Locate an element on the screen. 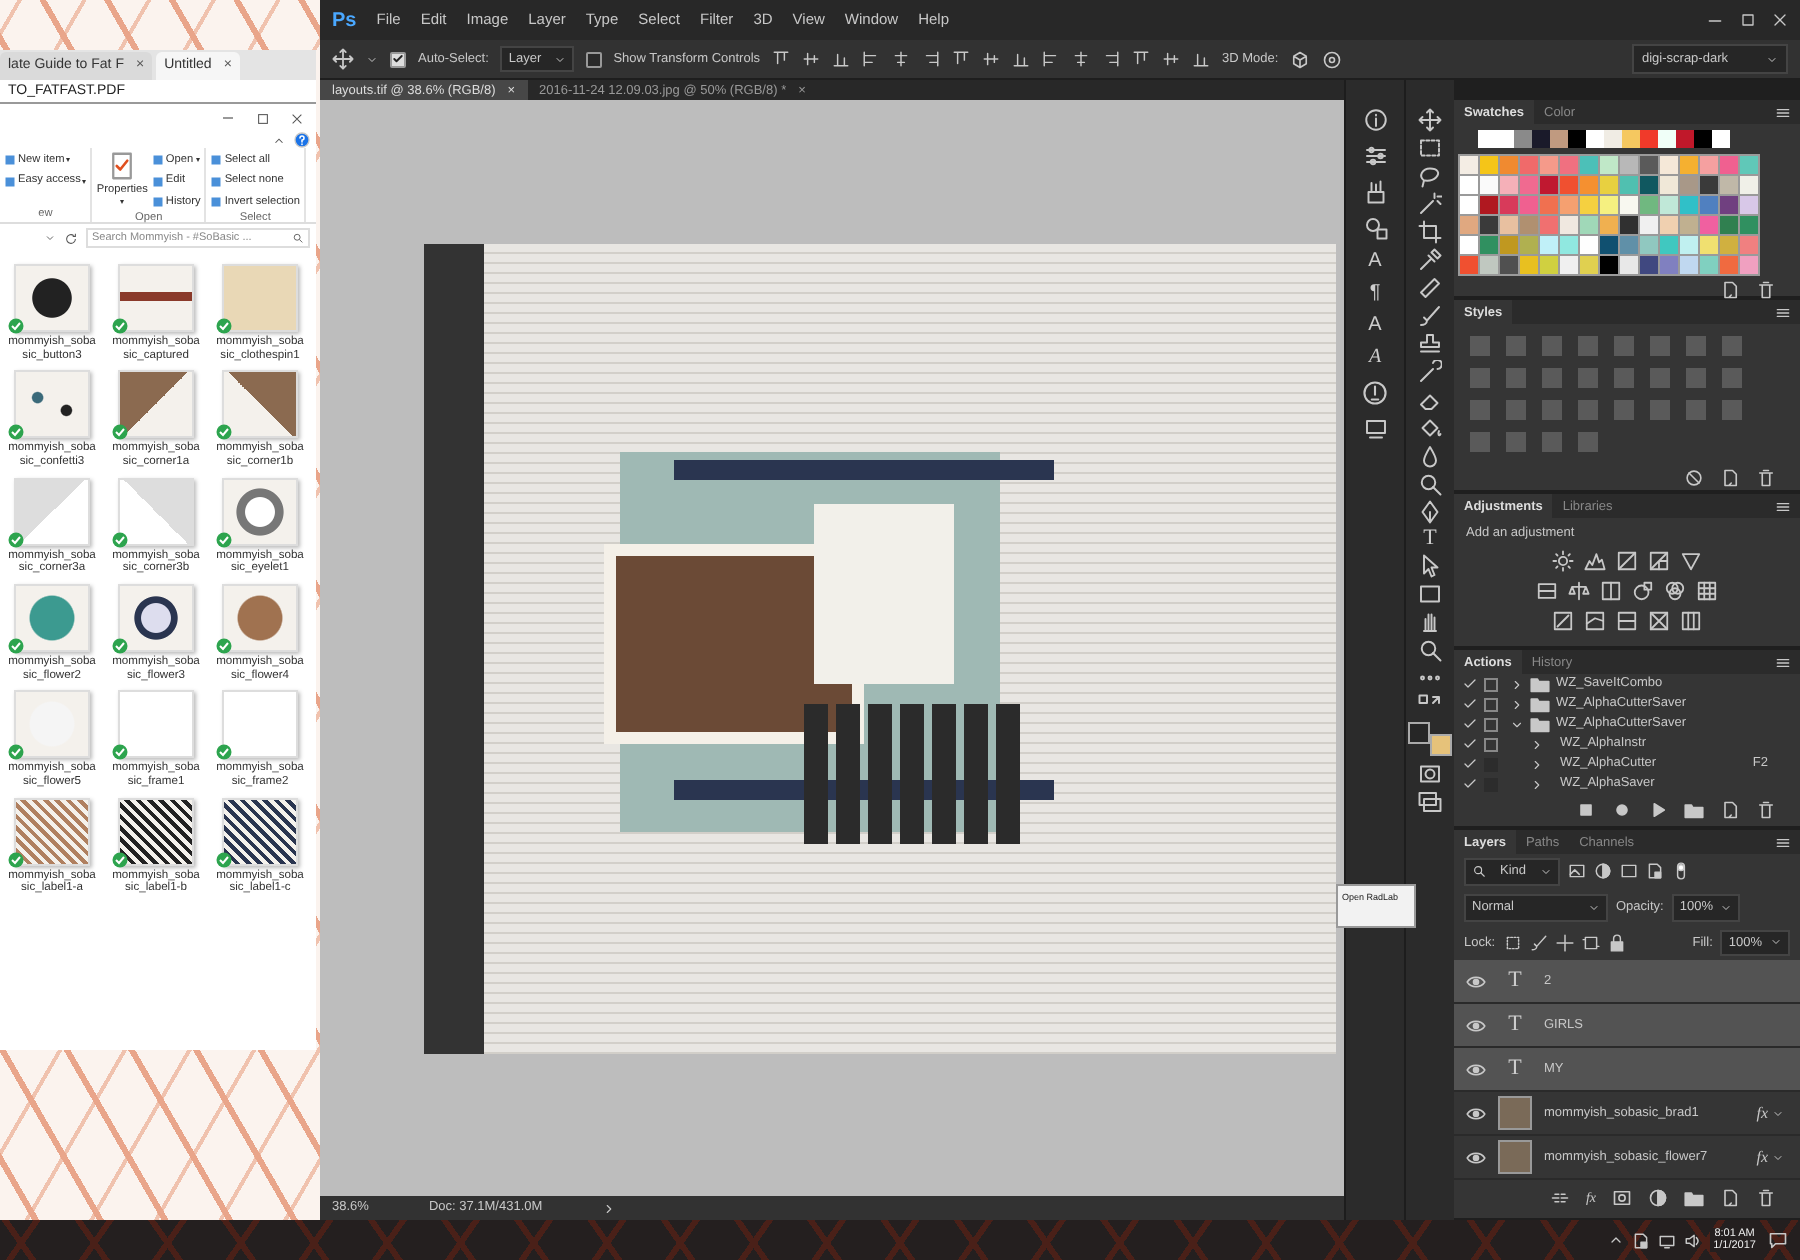  app-logo: Ps is located at coordinates (344, 21).